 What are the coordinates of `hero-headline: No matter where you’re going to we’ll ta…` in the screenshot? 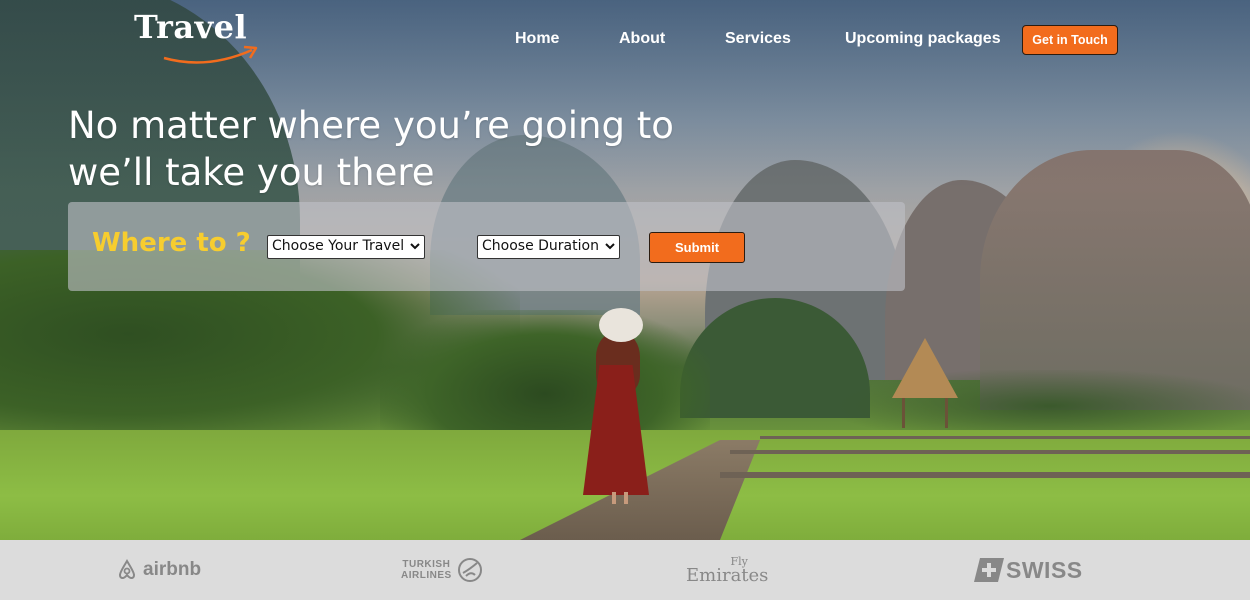 It's located at (371, 149).